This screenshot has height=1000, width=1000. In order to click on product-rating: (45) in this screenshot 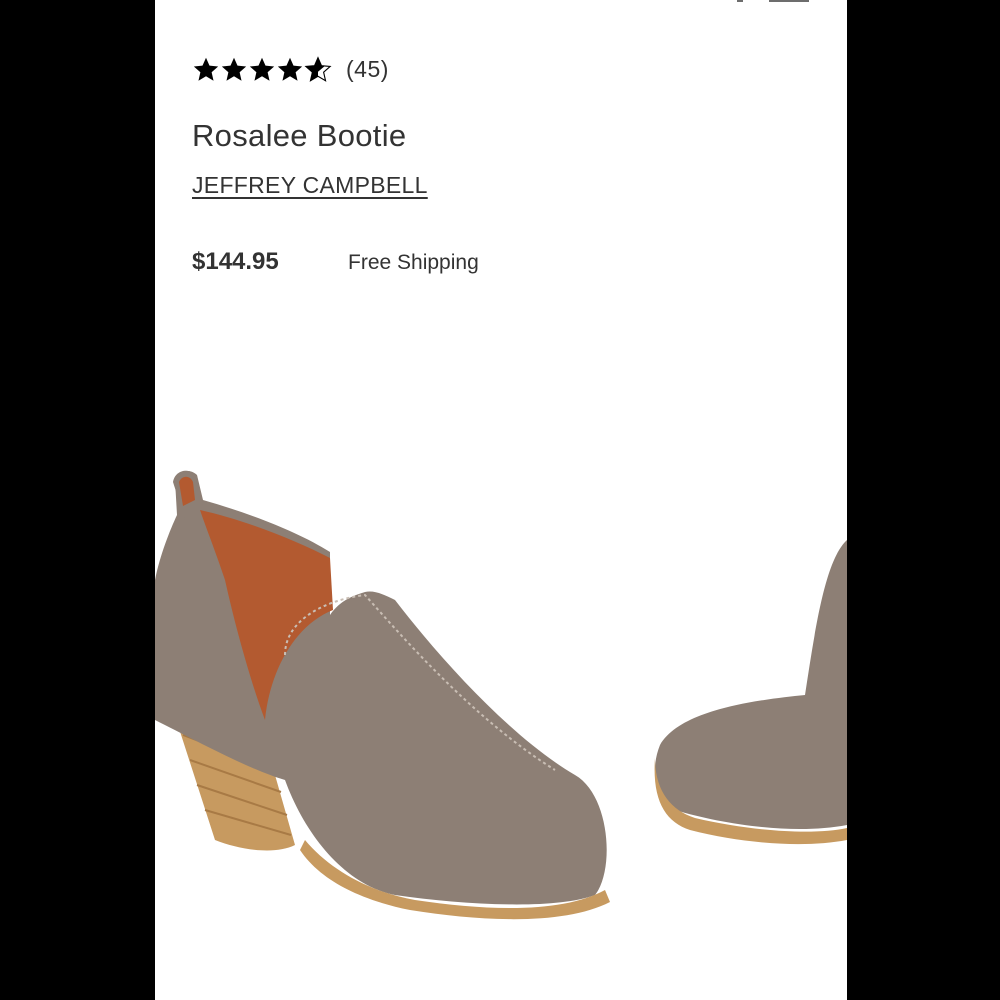, I will do `click(290, 69)`.